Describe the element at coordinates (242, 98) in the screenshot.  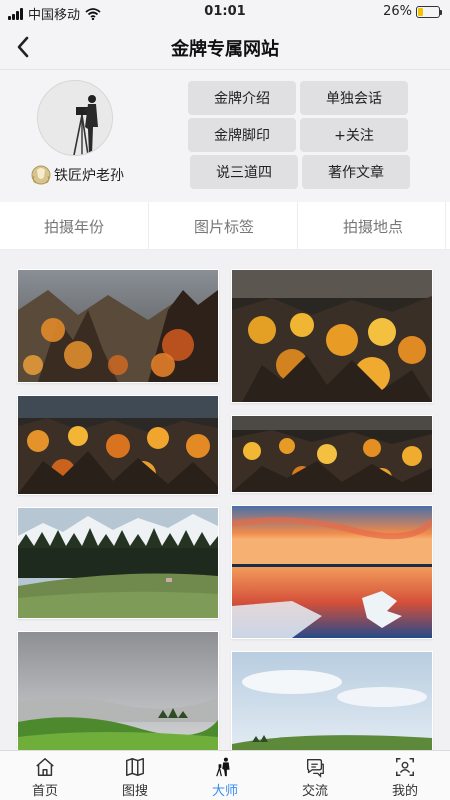
I see `action-gold-intro-button: 金牌介绍` at that location.